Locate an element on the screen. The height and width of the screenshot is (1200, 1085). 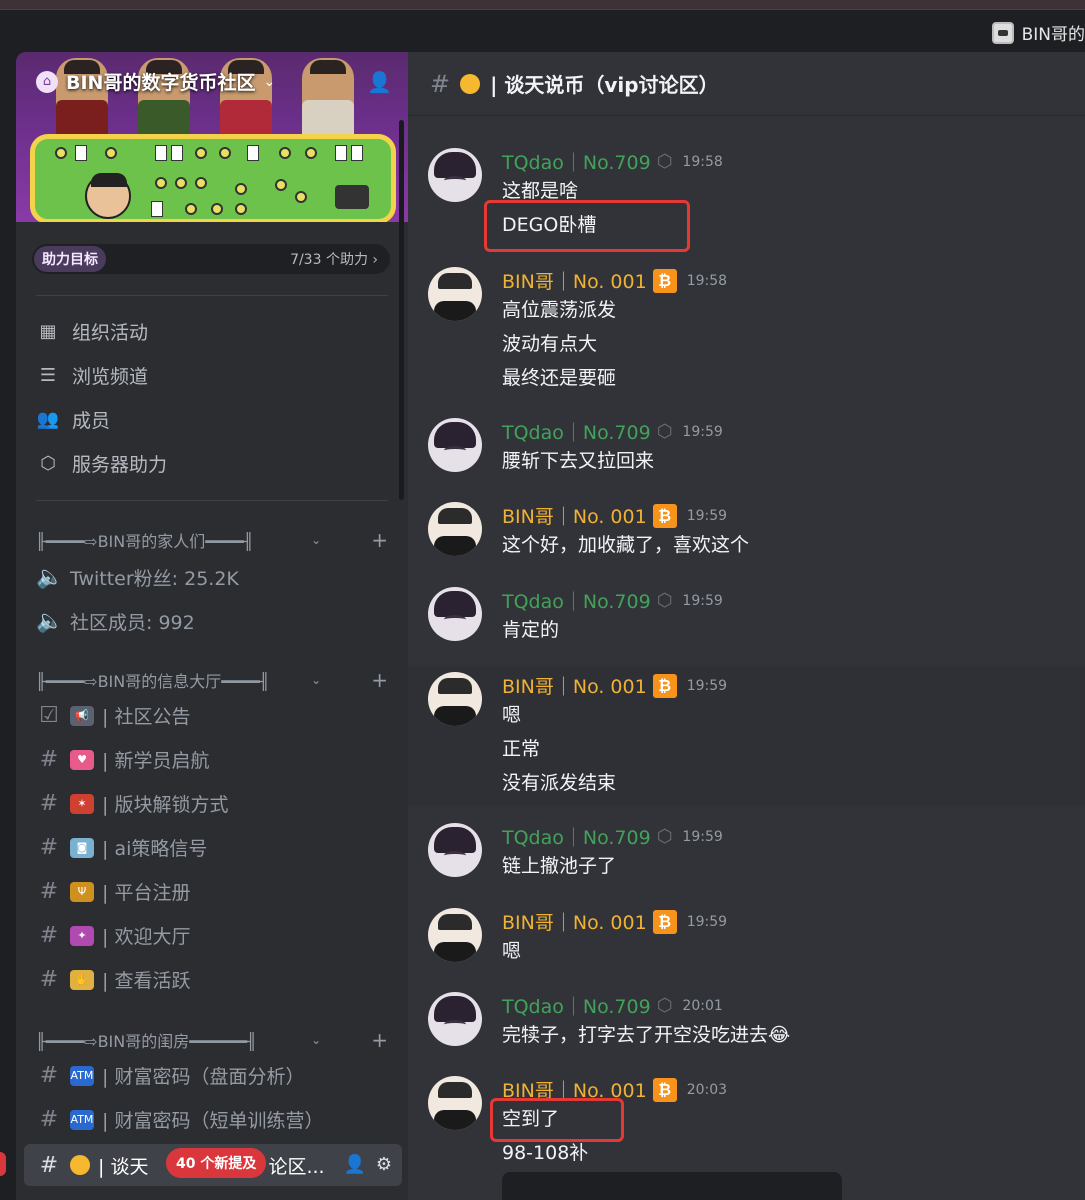
channel-activity: # ✋ | 查看活跃 is located at coordinates (212, 979).